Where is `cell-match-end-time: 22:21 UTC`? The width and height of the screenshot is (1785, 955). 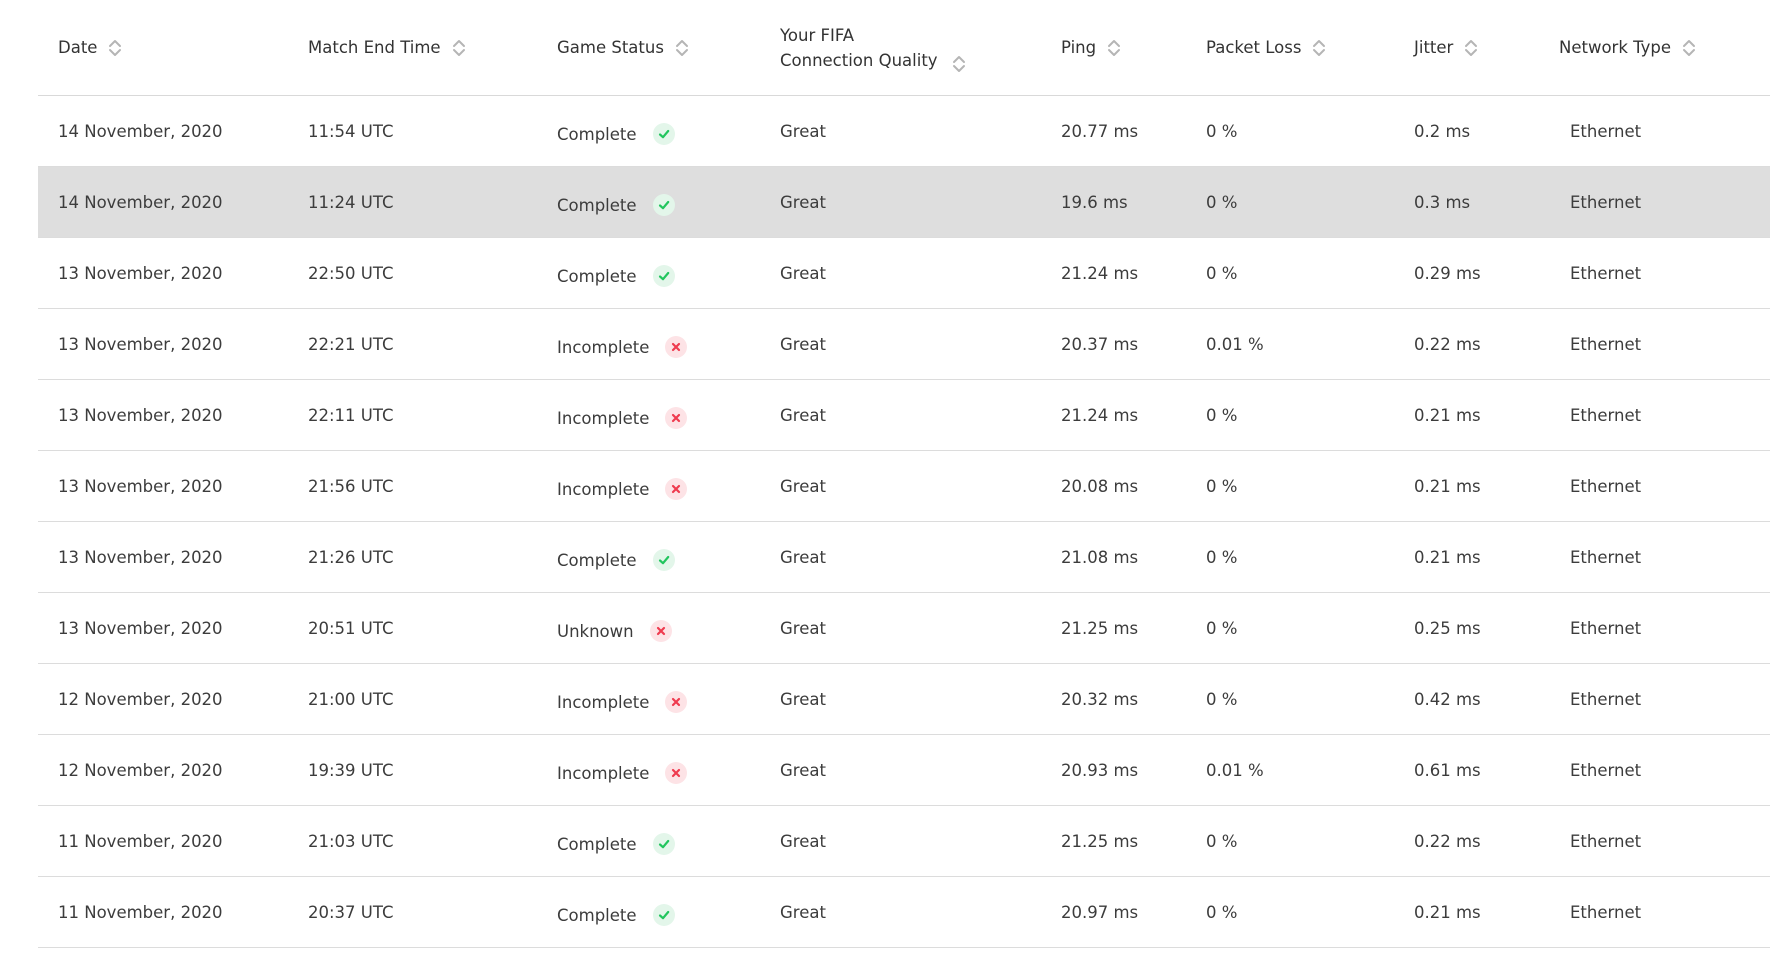
cell-match-end-time: 22:21 UTC is located at coordinates (351, 344).